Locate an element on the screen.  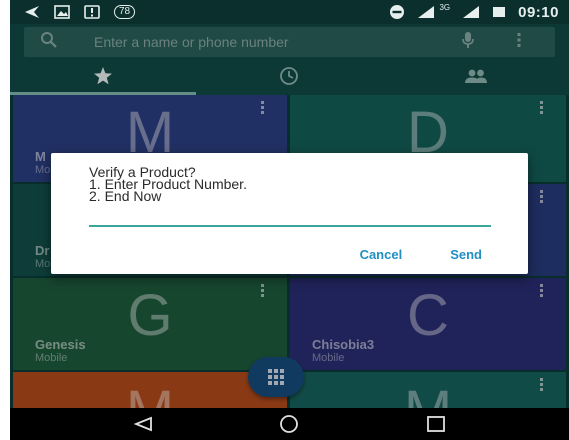
system-nav-bar is located at coordinates (289, 424).